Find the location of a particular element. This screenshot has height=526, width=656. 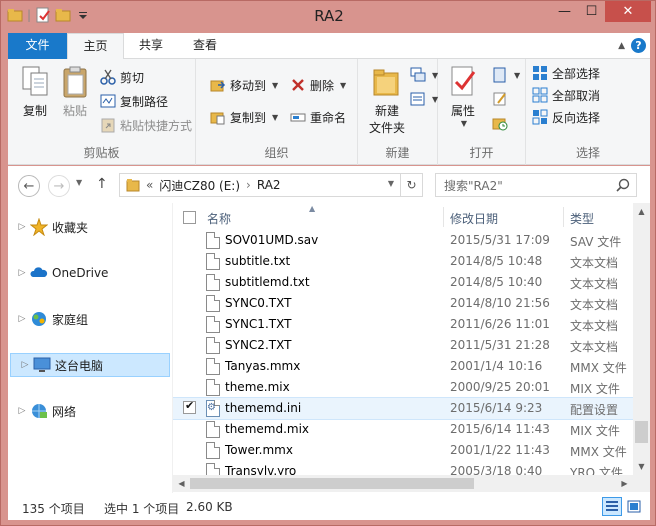

paste-shortcut-button: 粘贴快捷方式 is located at coordinates (146, 125).